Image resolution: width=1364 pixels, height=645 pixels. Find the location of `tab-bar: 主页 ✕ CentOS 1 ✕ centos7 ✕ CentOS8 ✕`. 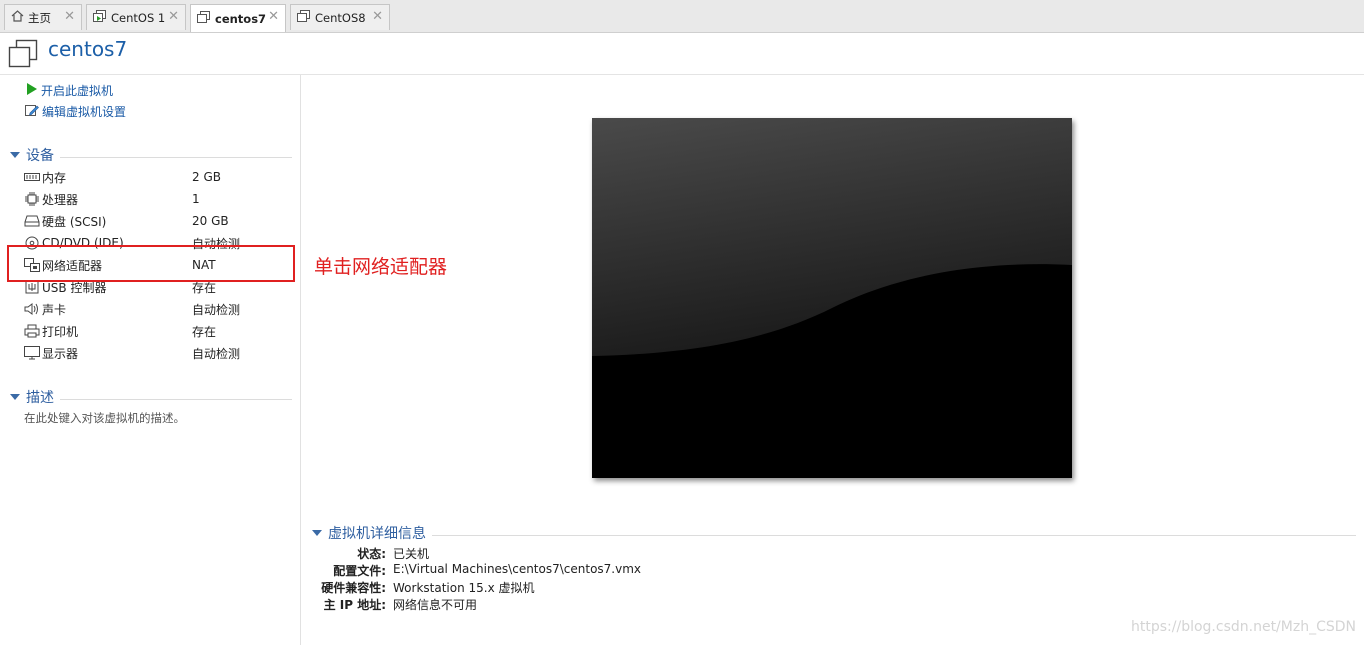

tab-bar: 主页 ✕ CentOS 1 ✕ centos7 ✕ CentOS8 ✕ is located at coordinates (682, 16).